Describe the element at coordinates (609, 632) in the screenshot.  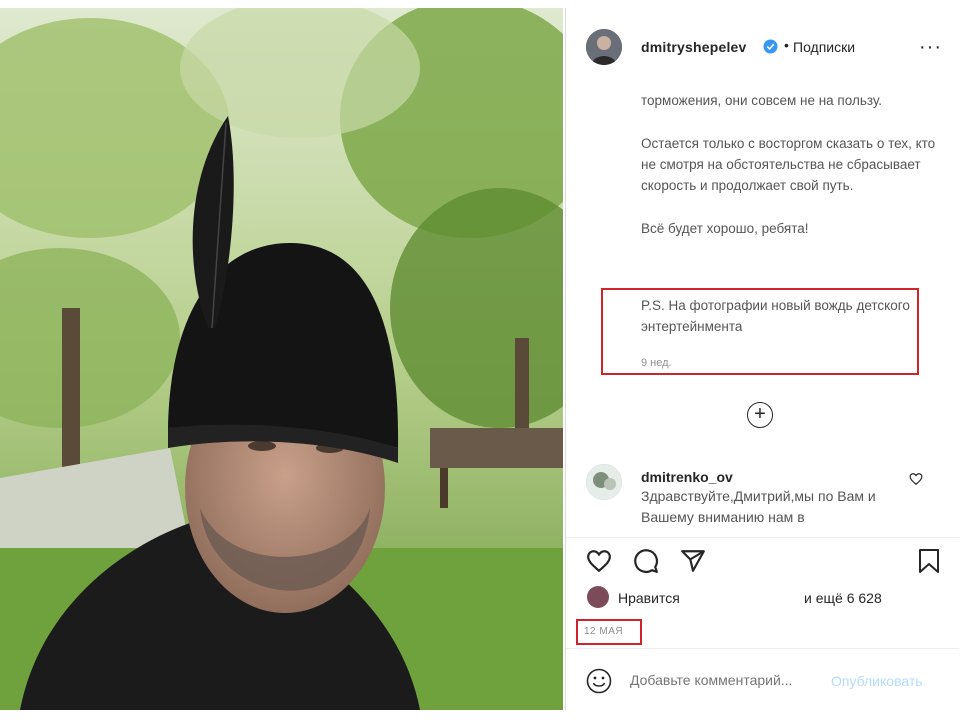
I see `post-date: 12 МАЯ` at that location.